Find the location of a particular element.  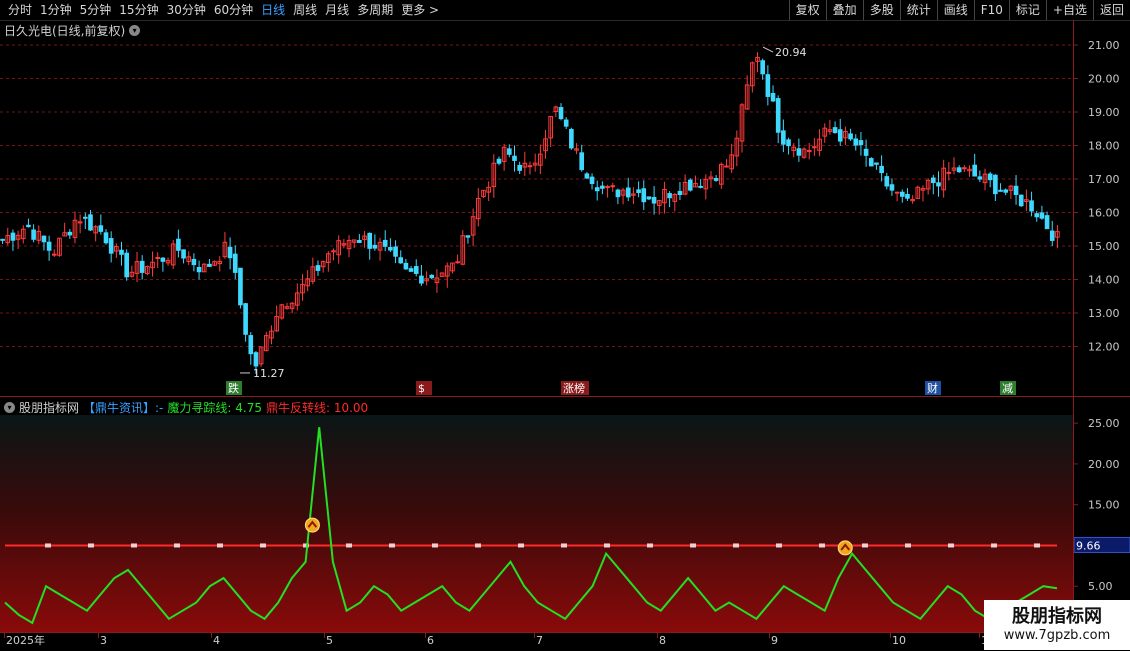

current-value-marker: 9.66 is located at coordinates (1101, 544).